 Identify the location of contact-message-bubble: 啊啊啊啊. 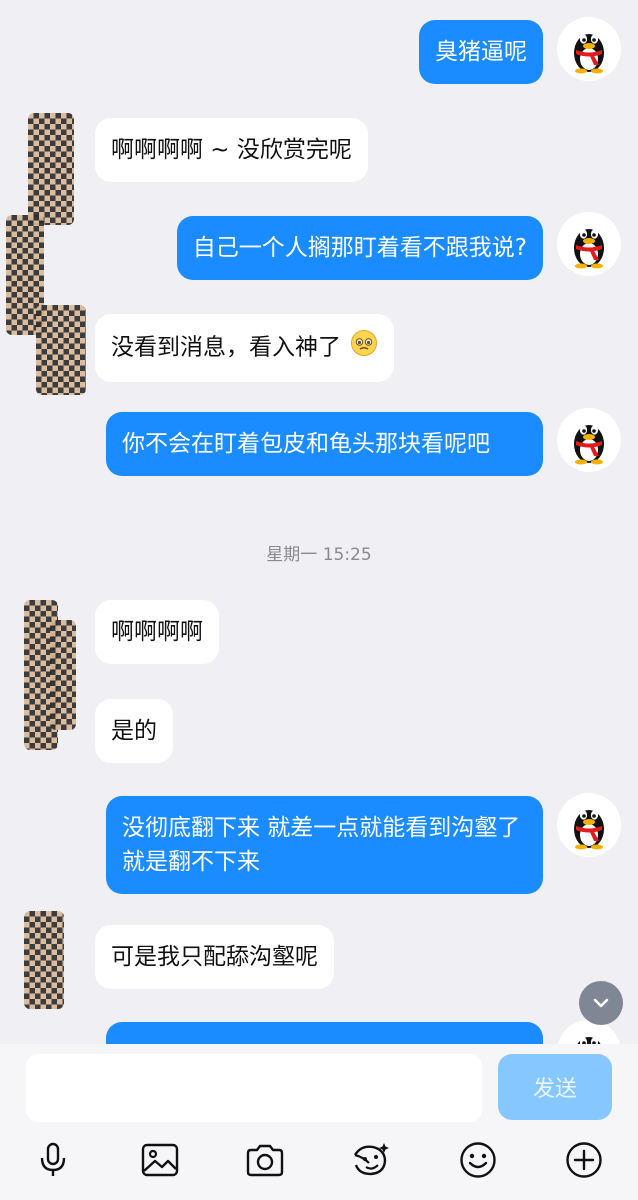
(157, 632).